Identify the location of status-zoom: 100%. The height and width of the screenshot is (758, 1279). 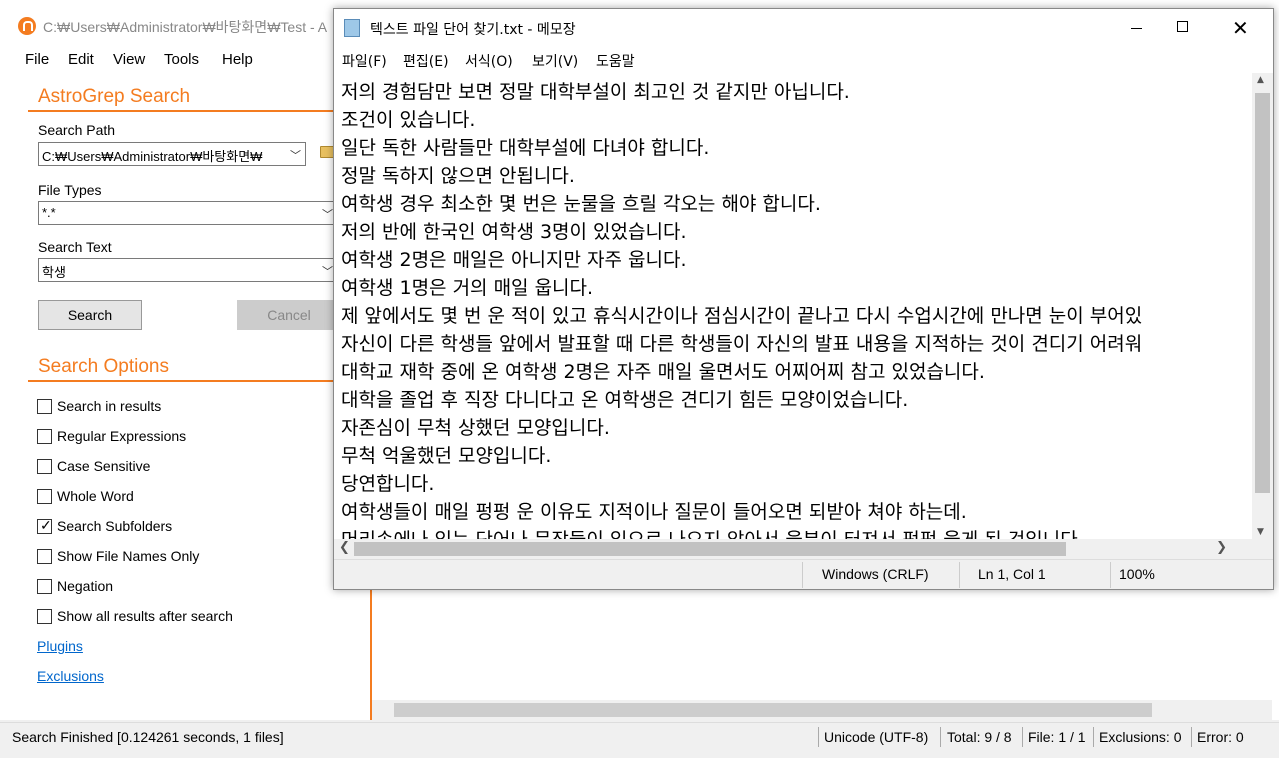
(1137, 574).